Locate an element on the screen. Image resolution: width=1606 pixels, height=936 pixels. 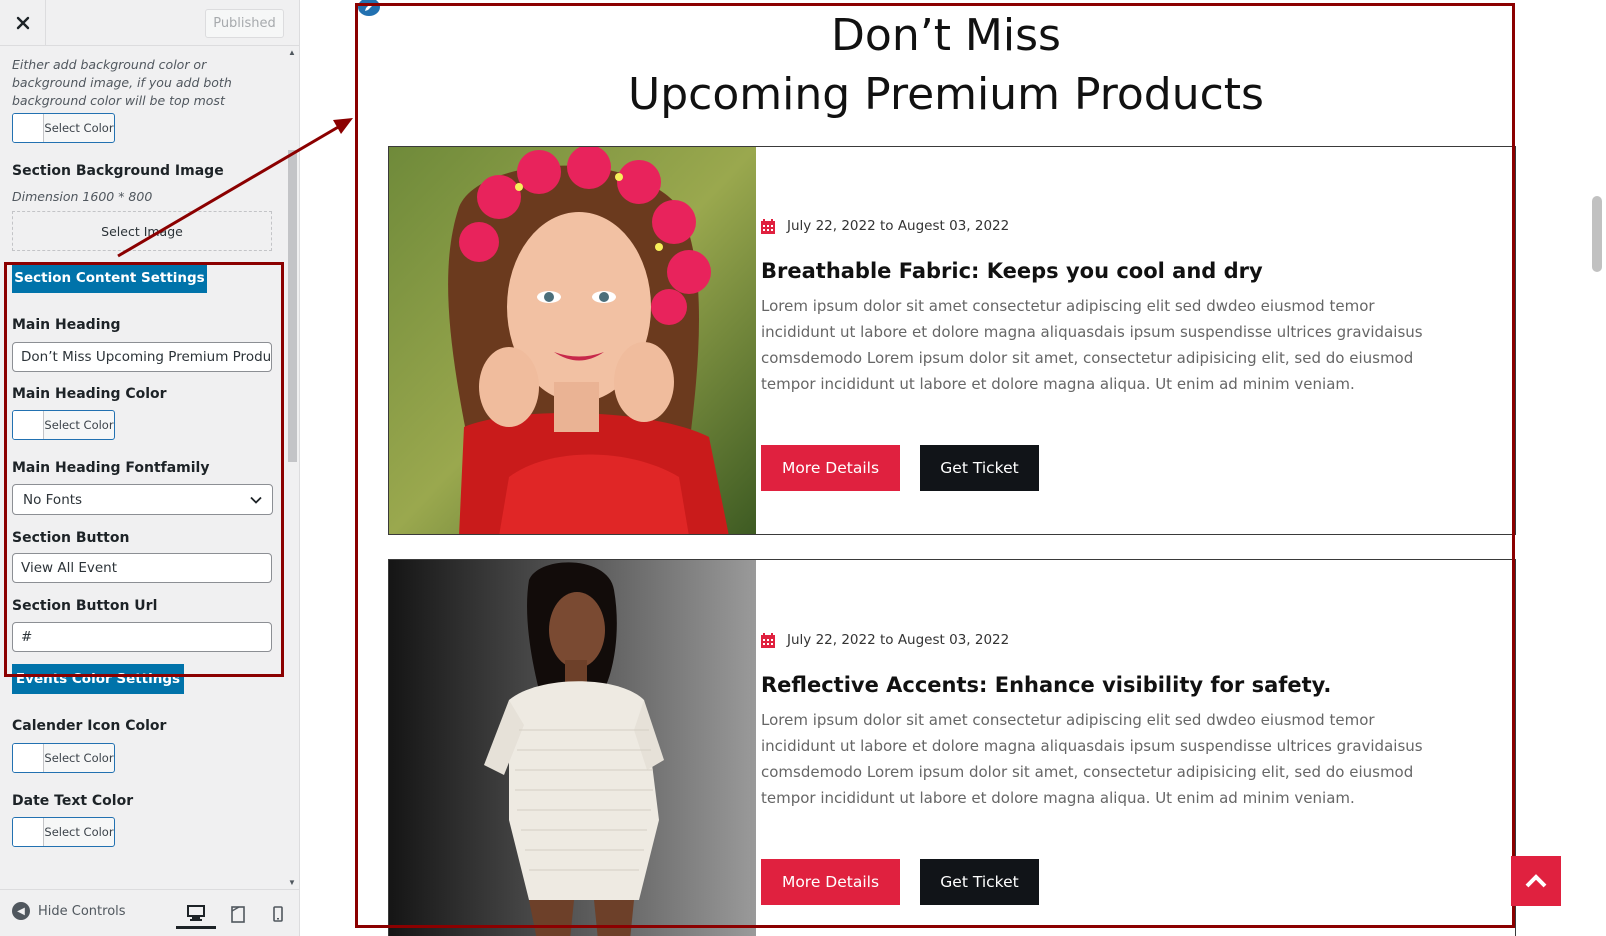
chevron-up-icon is located at coordinates (1536, 881).